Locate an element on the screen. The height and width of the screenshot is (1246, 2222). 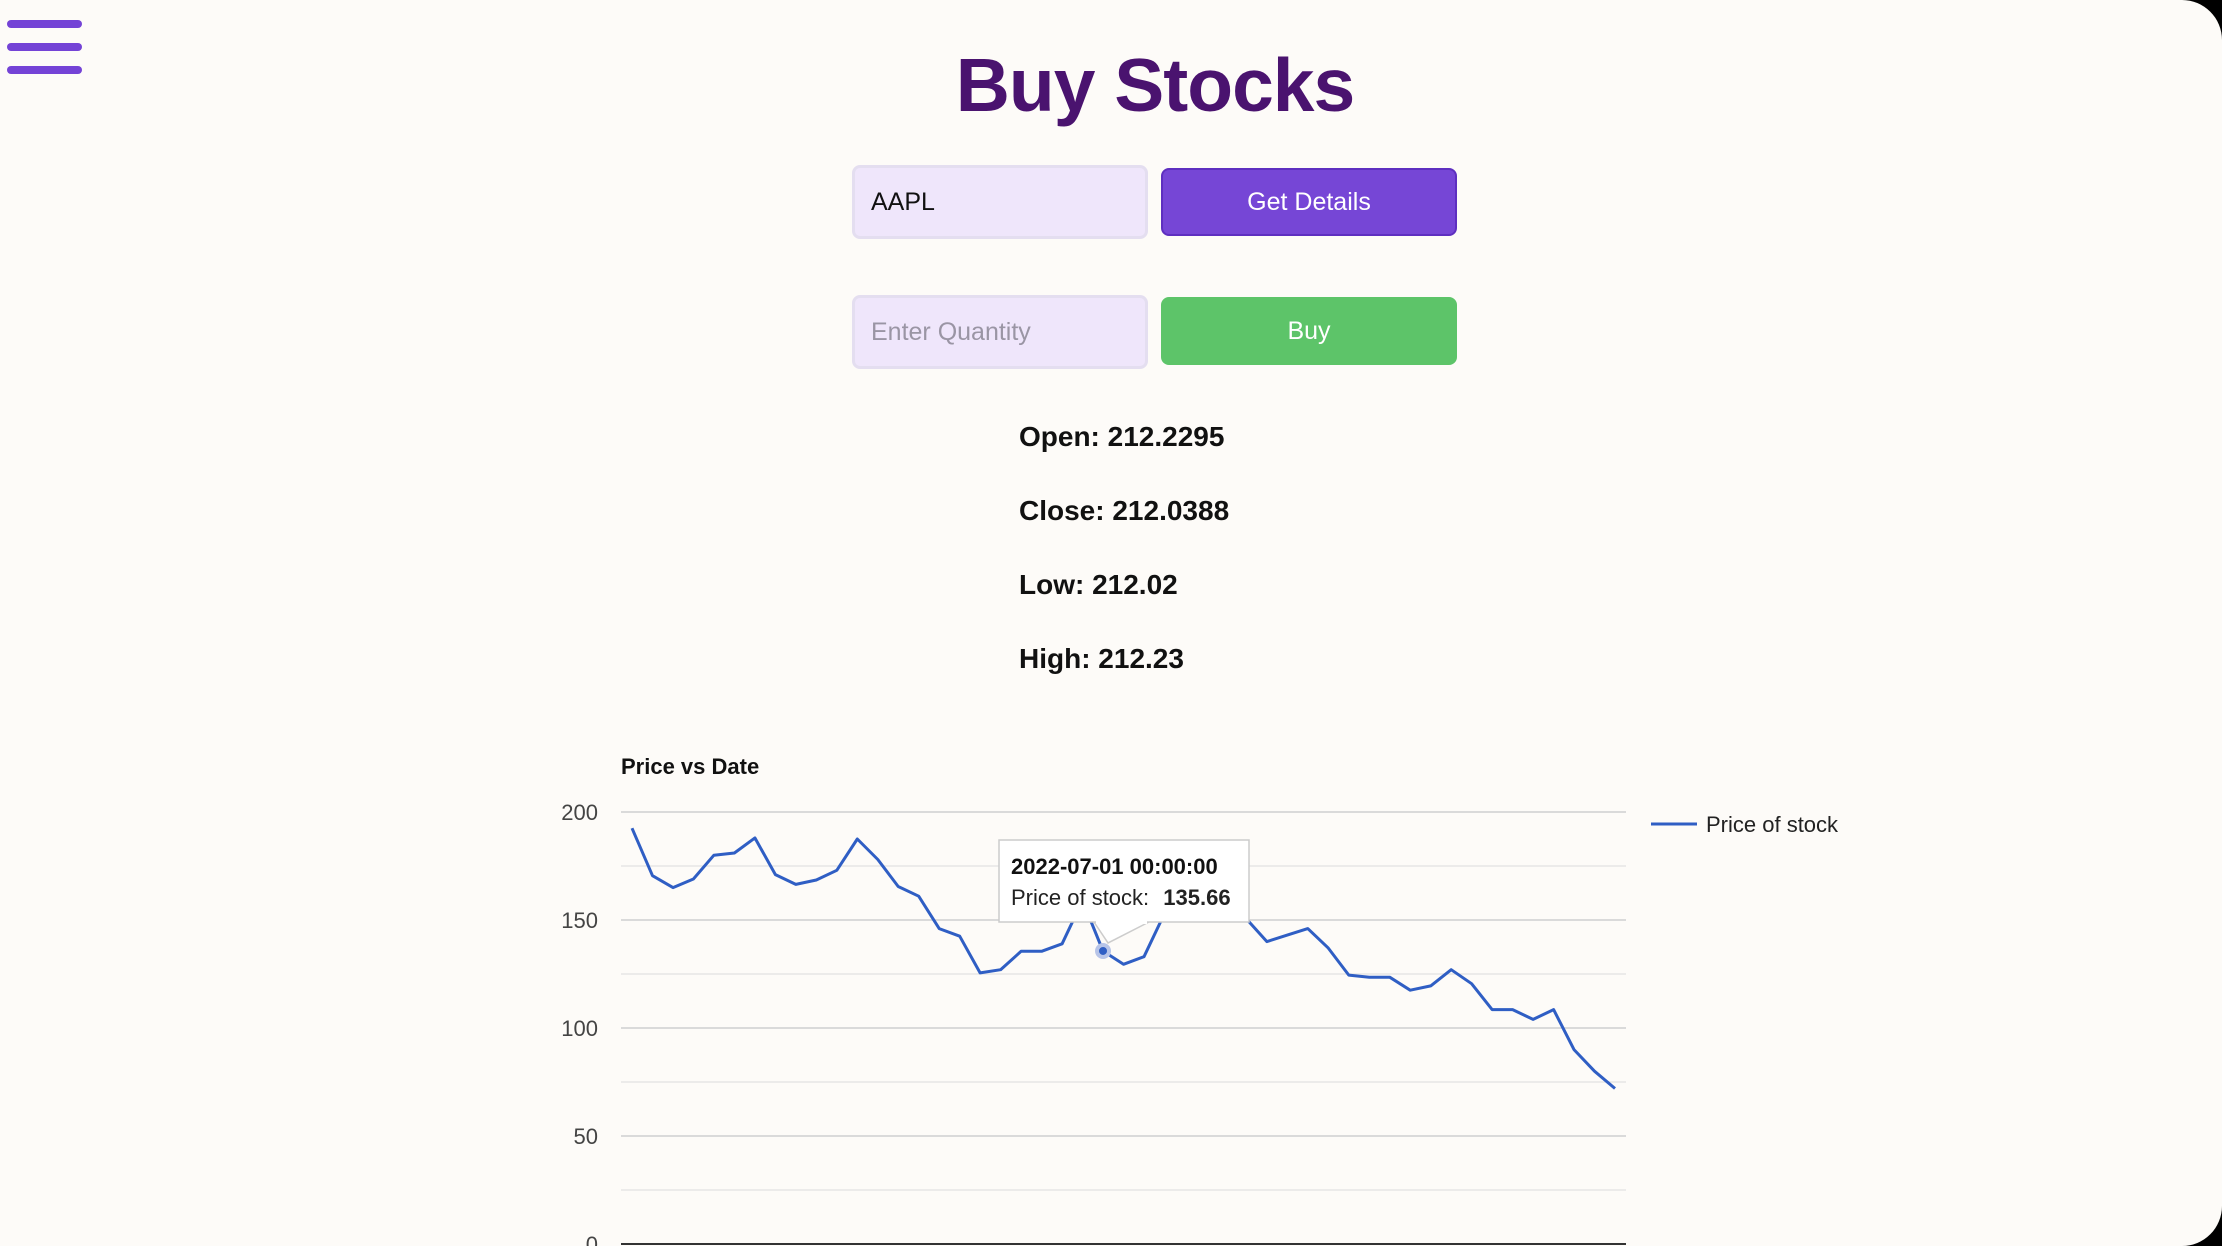
chart-y-axis: 0 50 100 150 200 is located at coordinates (579, 1023).